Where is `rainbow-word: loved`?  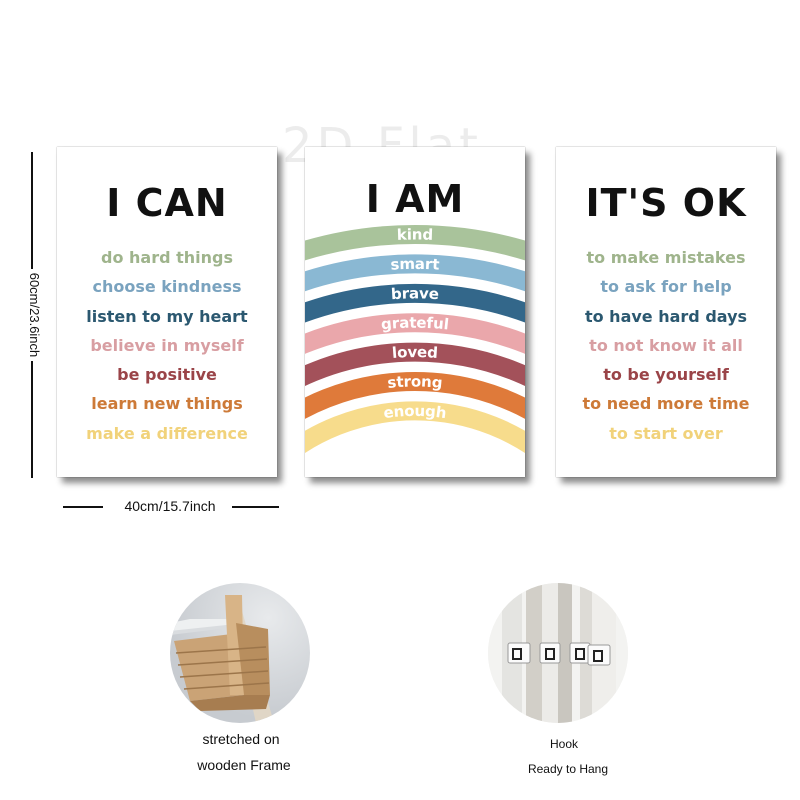 rainbow-word: loved is located at coordinates (414, 352).